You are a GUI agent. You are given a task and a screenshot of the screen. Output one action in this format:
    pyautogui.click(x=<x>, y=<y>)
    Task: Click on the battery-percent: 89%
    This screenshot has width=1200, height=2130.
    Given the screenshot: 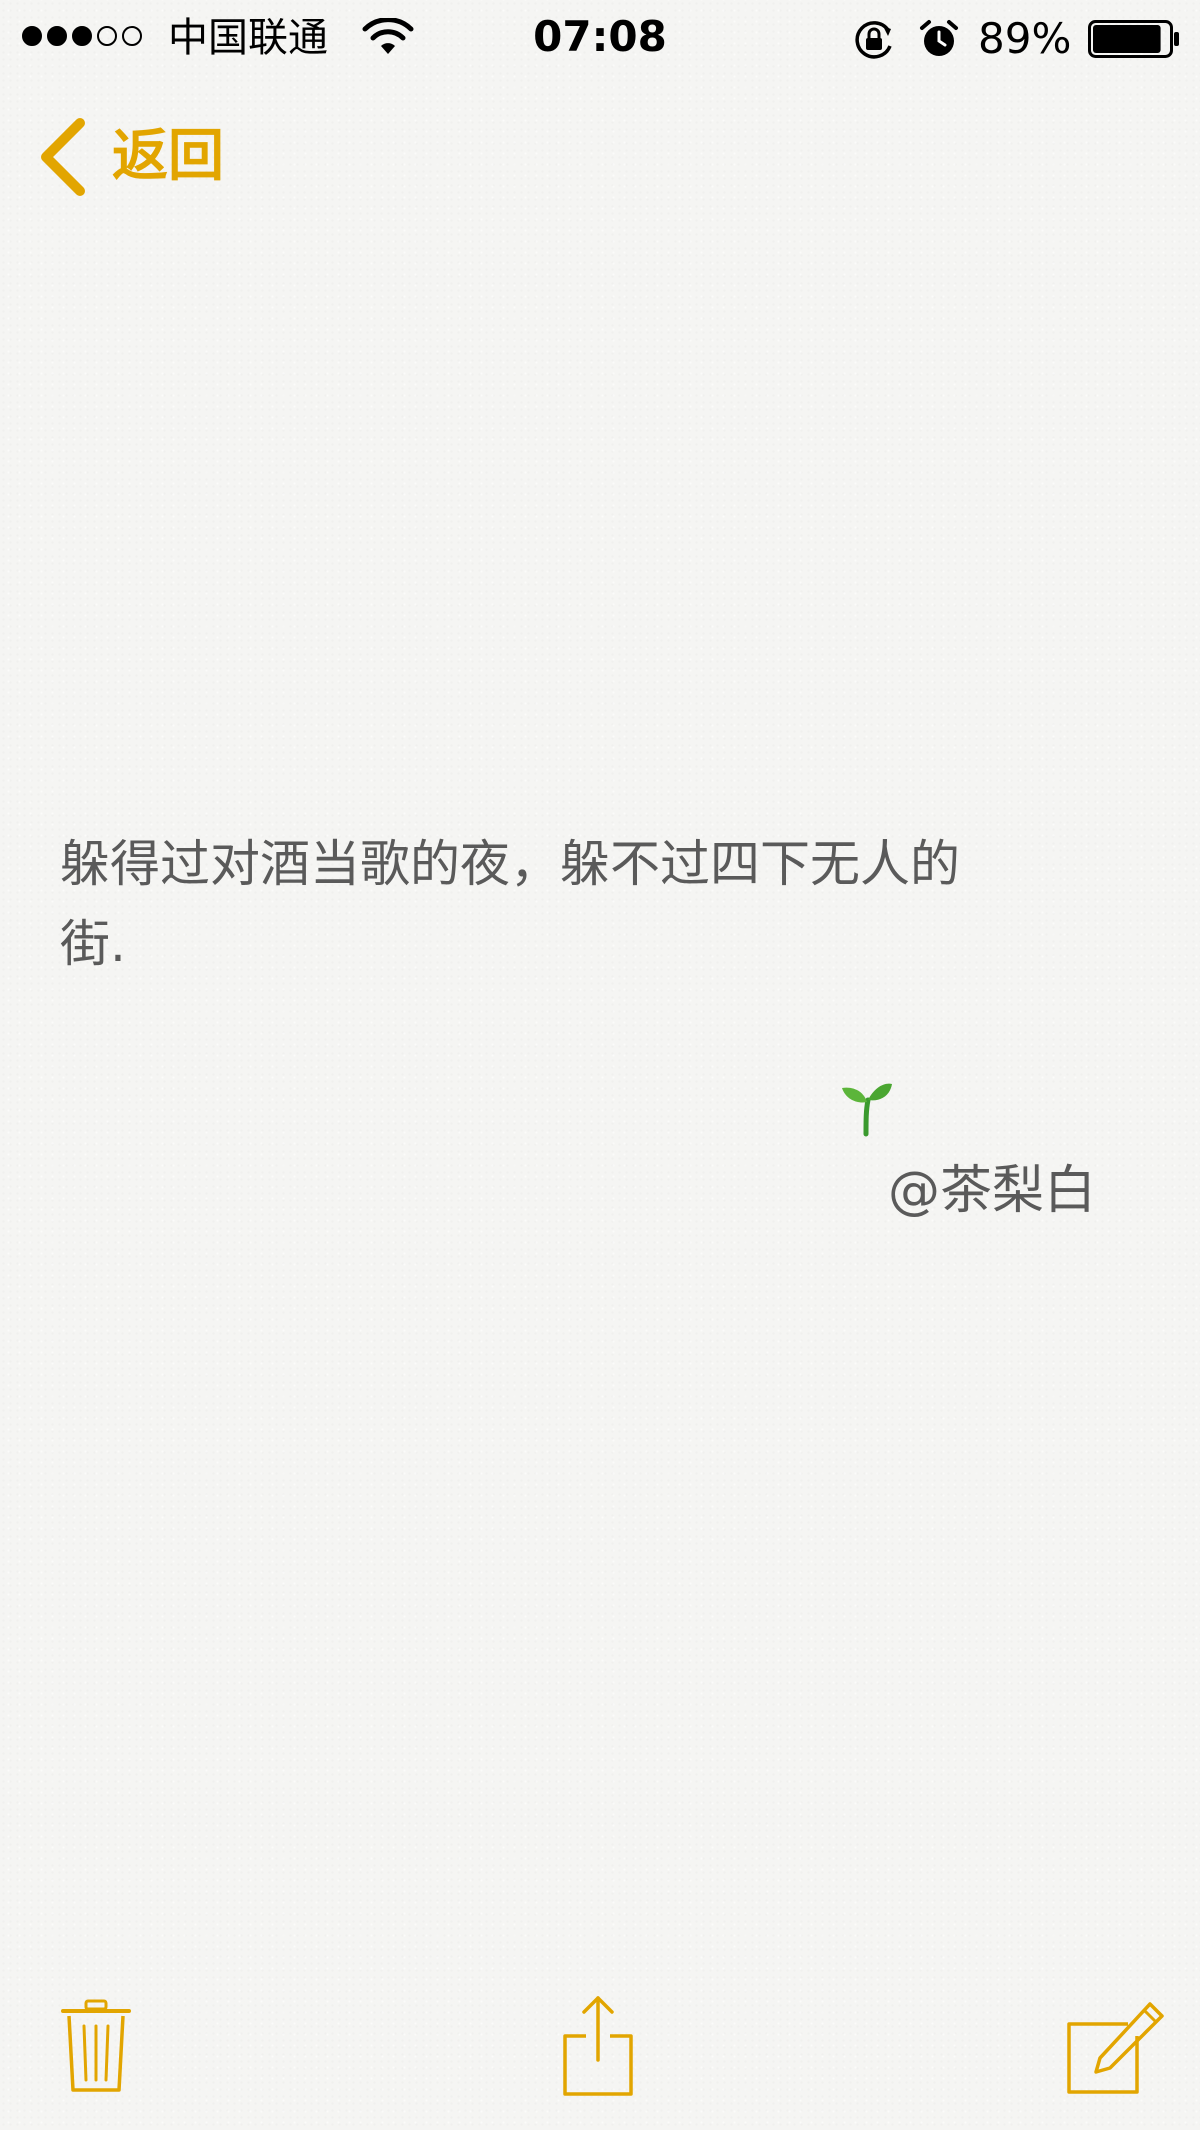 What is the action you would take?
    pyautogui.click(x=1025, y=38)
    